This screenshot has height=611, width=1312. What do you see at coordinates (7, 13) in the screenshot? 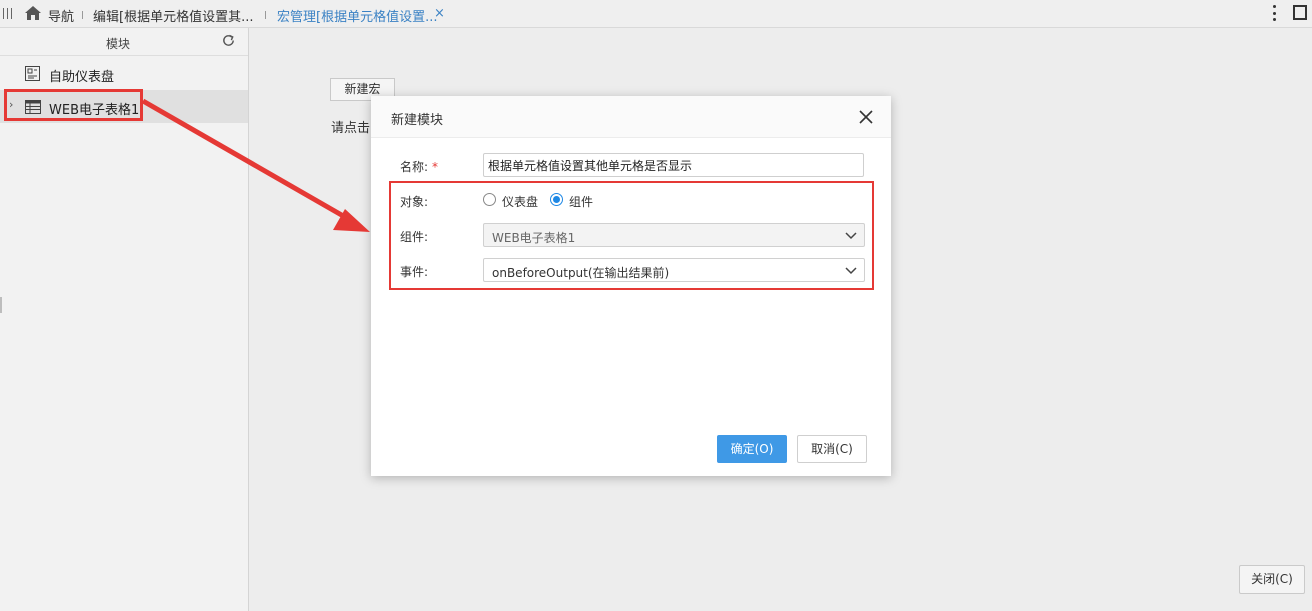
I see `menu-handle-icon` at bounding box center [7, 13].